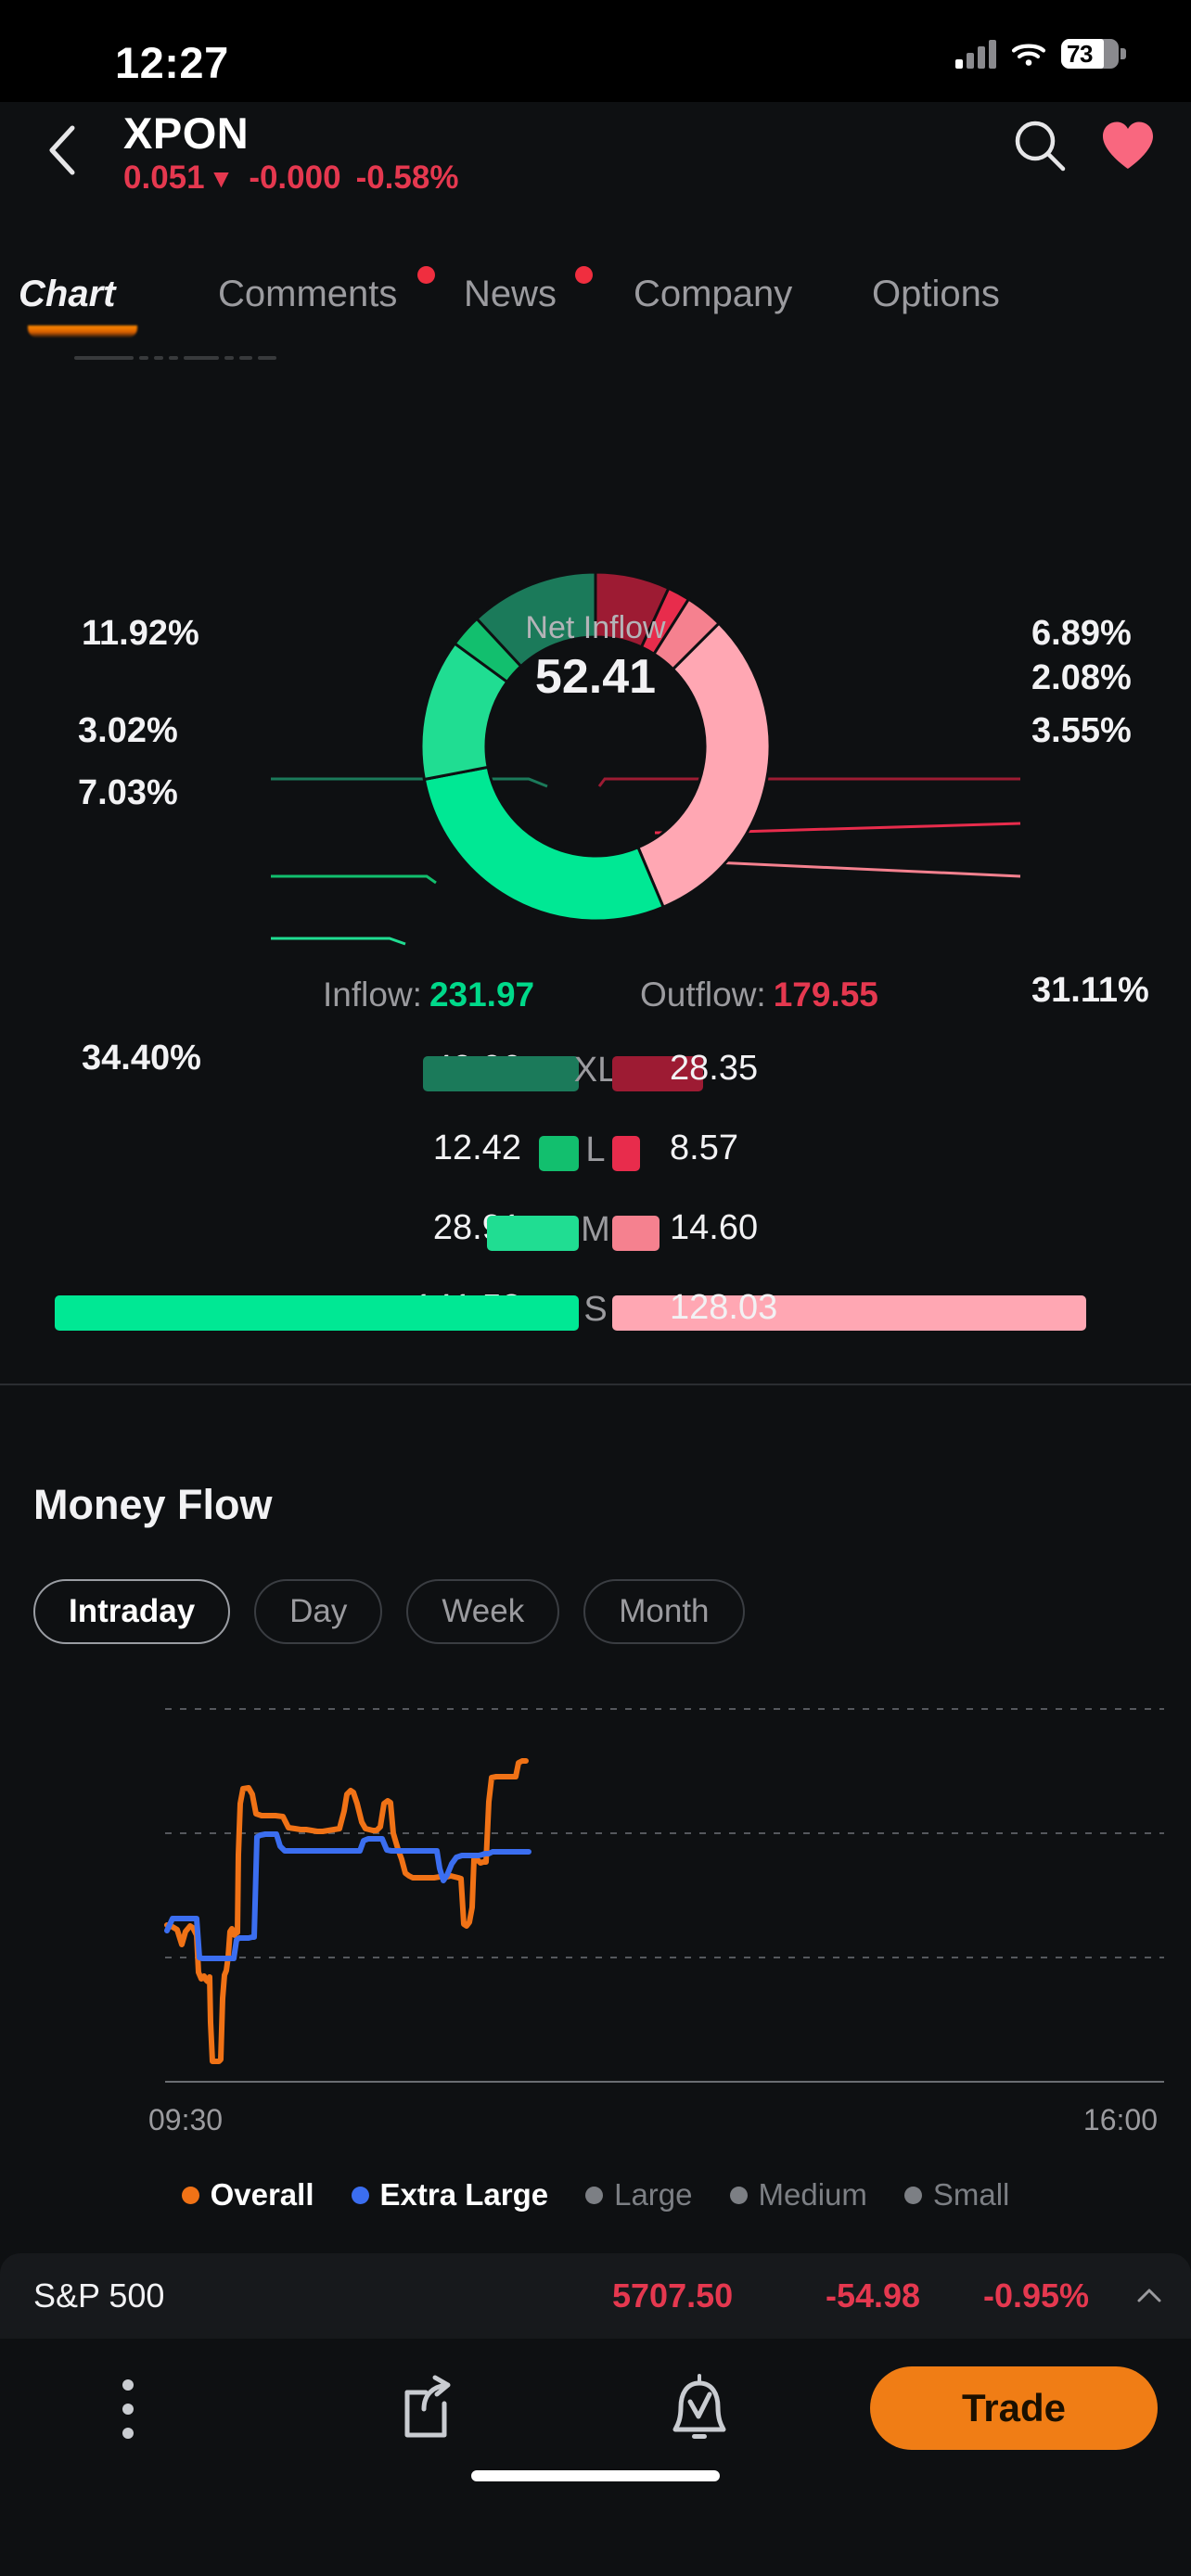  Describe the element at coordinates (714, 1069) in the screenshot. I see `bar-value-outflow-xl: 28.35` at that location.